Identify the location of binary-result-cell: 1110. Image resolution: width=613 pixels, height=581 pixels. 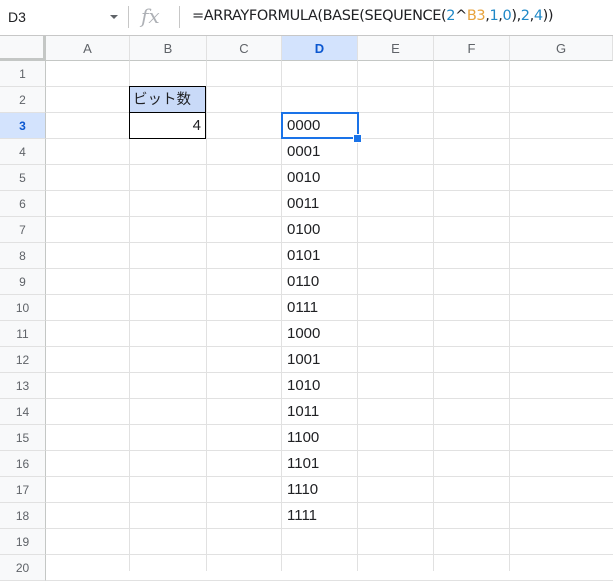
(320, 490).